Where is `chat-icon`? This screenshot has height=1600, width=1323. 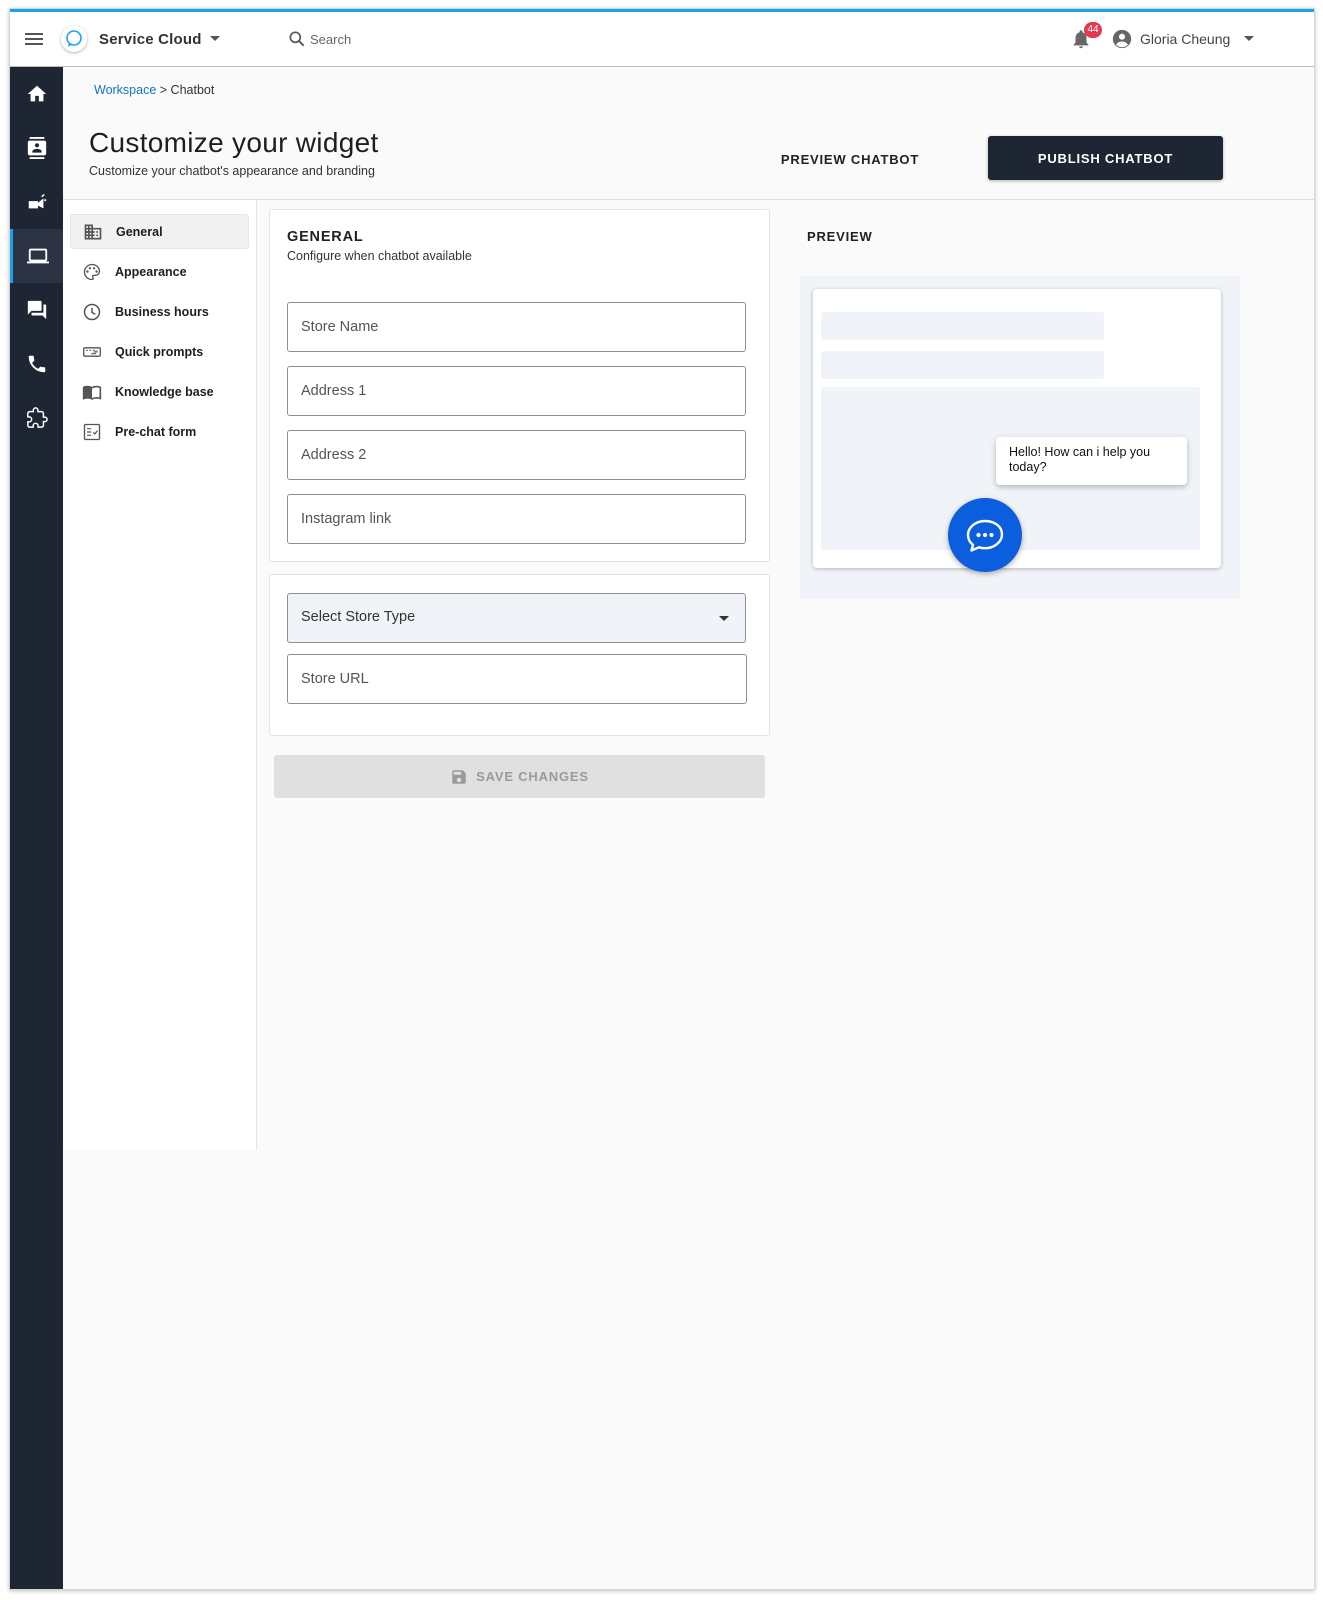 chat-icon is located at coordinates (36, 310).